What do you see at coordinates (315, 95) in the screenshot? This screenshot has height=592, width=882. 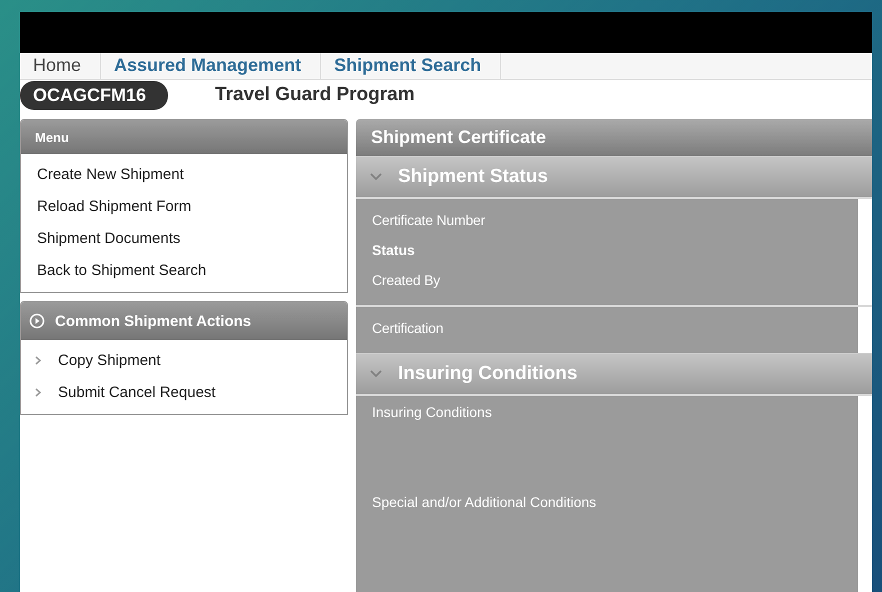 I see `program-name: Travel Guard Program` at bounding box center [315, 95].